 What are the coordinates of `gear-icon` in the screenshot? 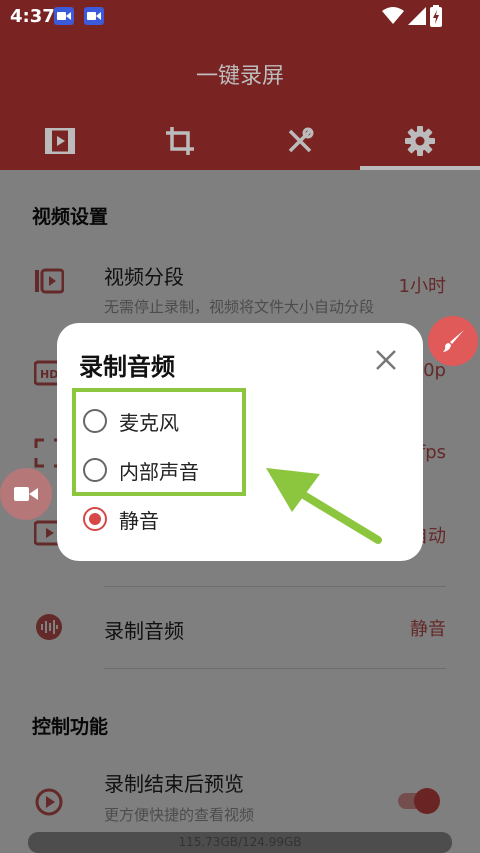 It's located at (420, 141).